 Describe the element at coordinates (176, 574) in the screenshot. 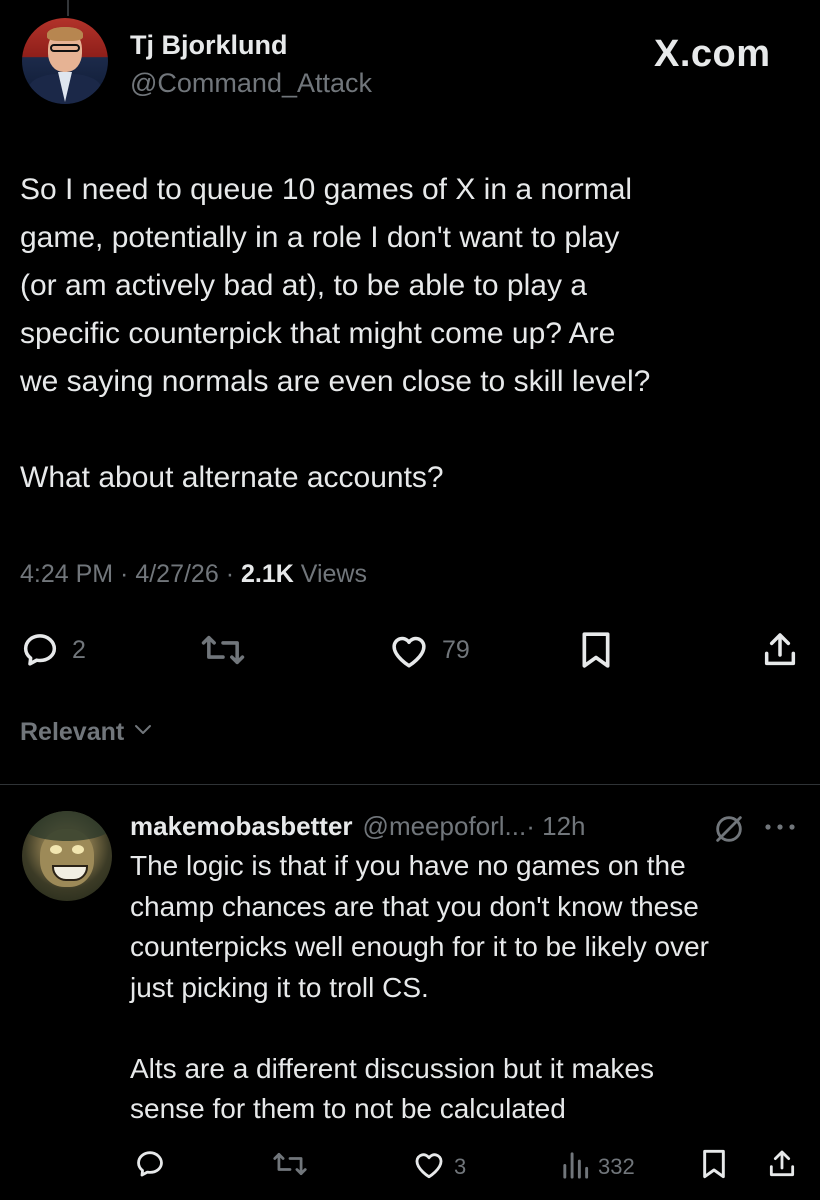

I see `tweet-date: 4/27/26` at that location.